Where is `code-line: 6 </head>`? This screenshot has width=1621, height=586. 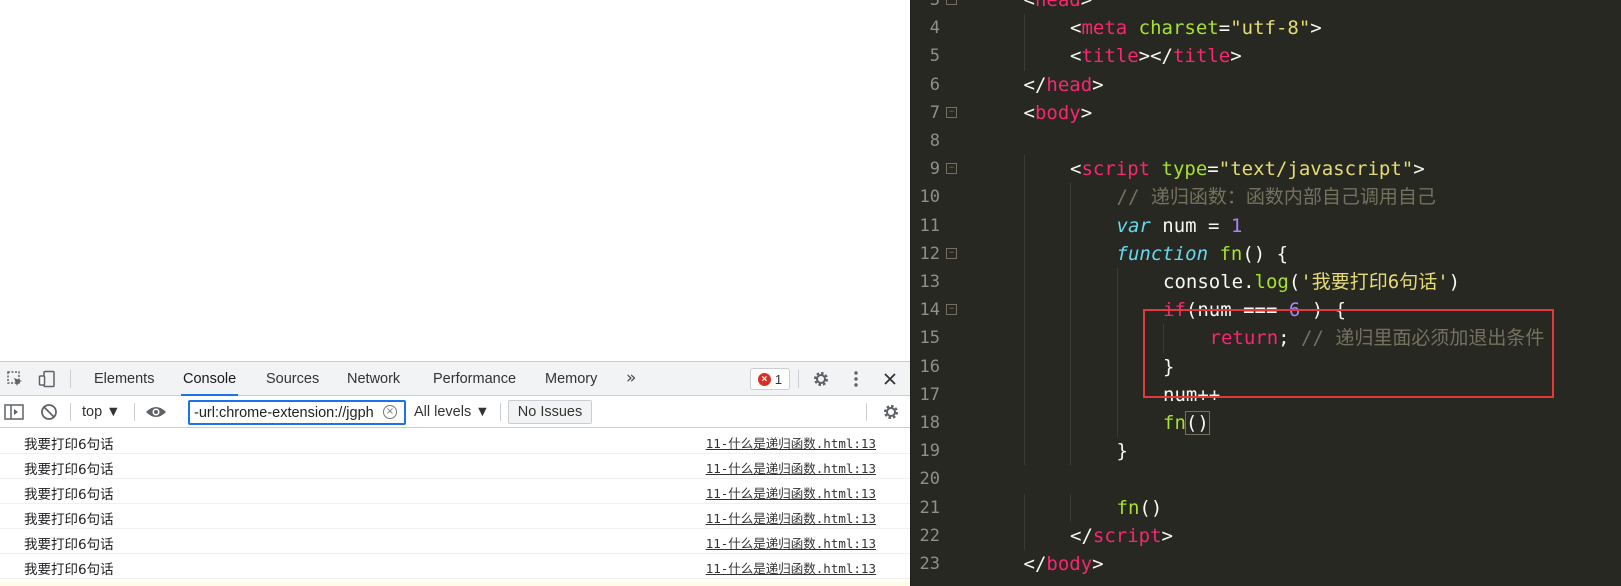 code-line: 6 </head> is located at coordinates (1265, 85).